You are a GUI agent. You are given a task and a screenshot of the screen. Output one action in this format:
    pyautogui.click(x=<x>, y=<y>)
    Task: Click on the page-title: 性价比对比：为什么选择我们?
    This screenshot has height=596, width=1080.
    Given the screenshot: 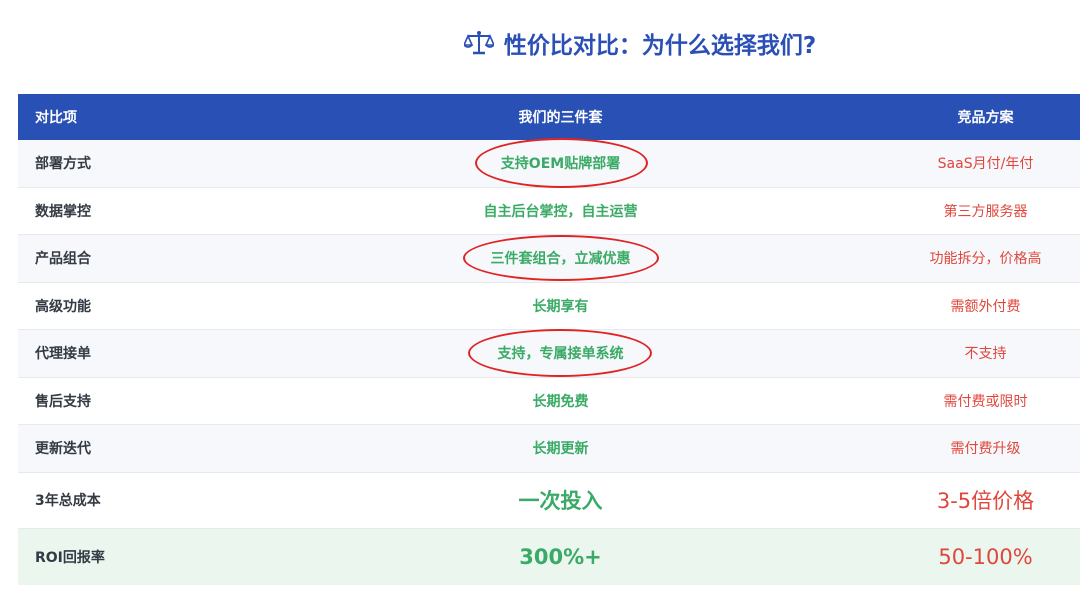 What is the action you would take?
    pyautogui.click(x=540, y=43)
    